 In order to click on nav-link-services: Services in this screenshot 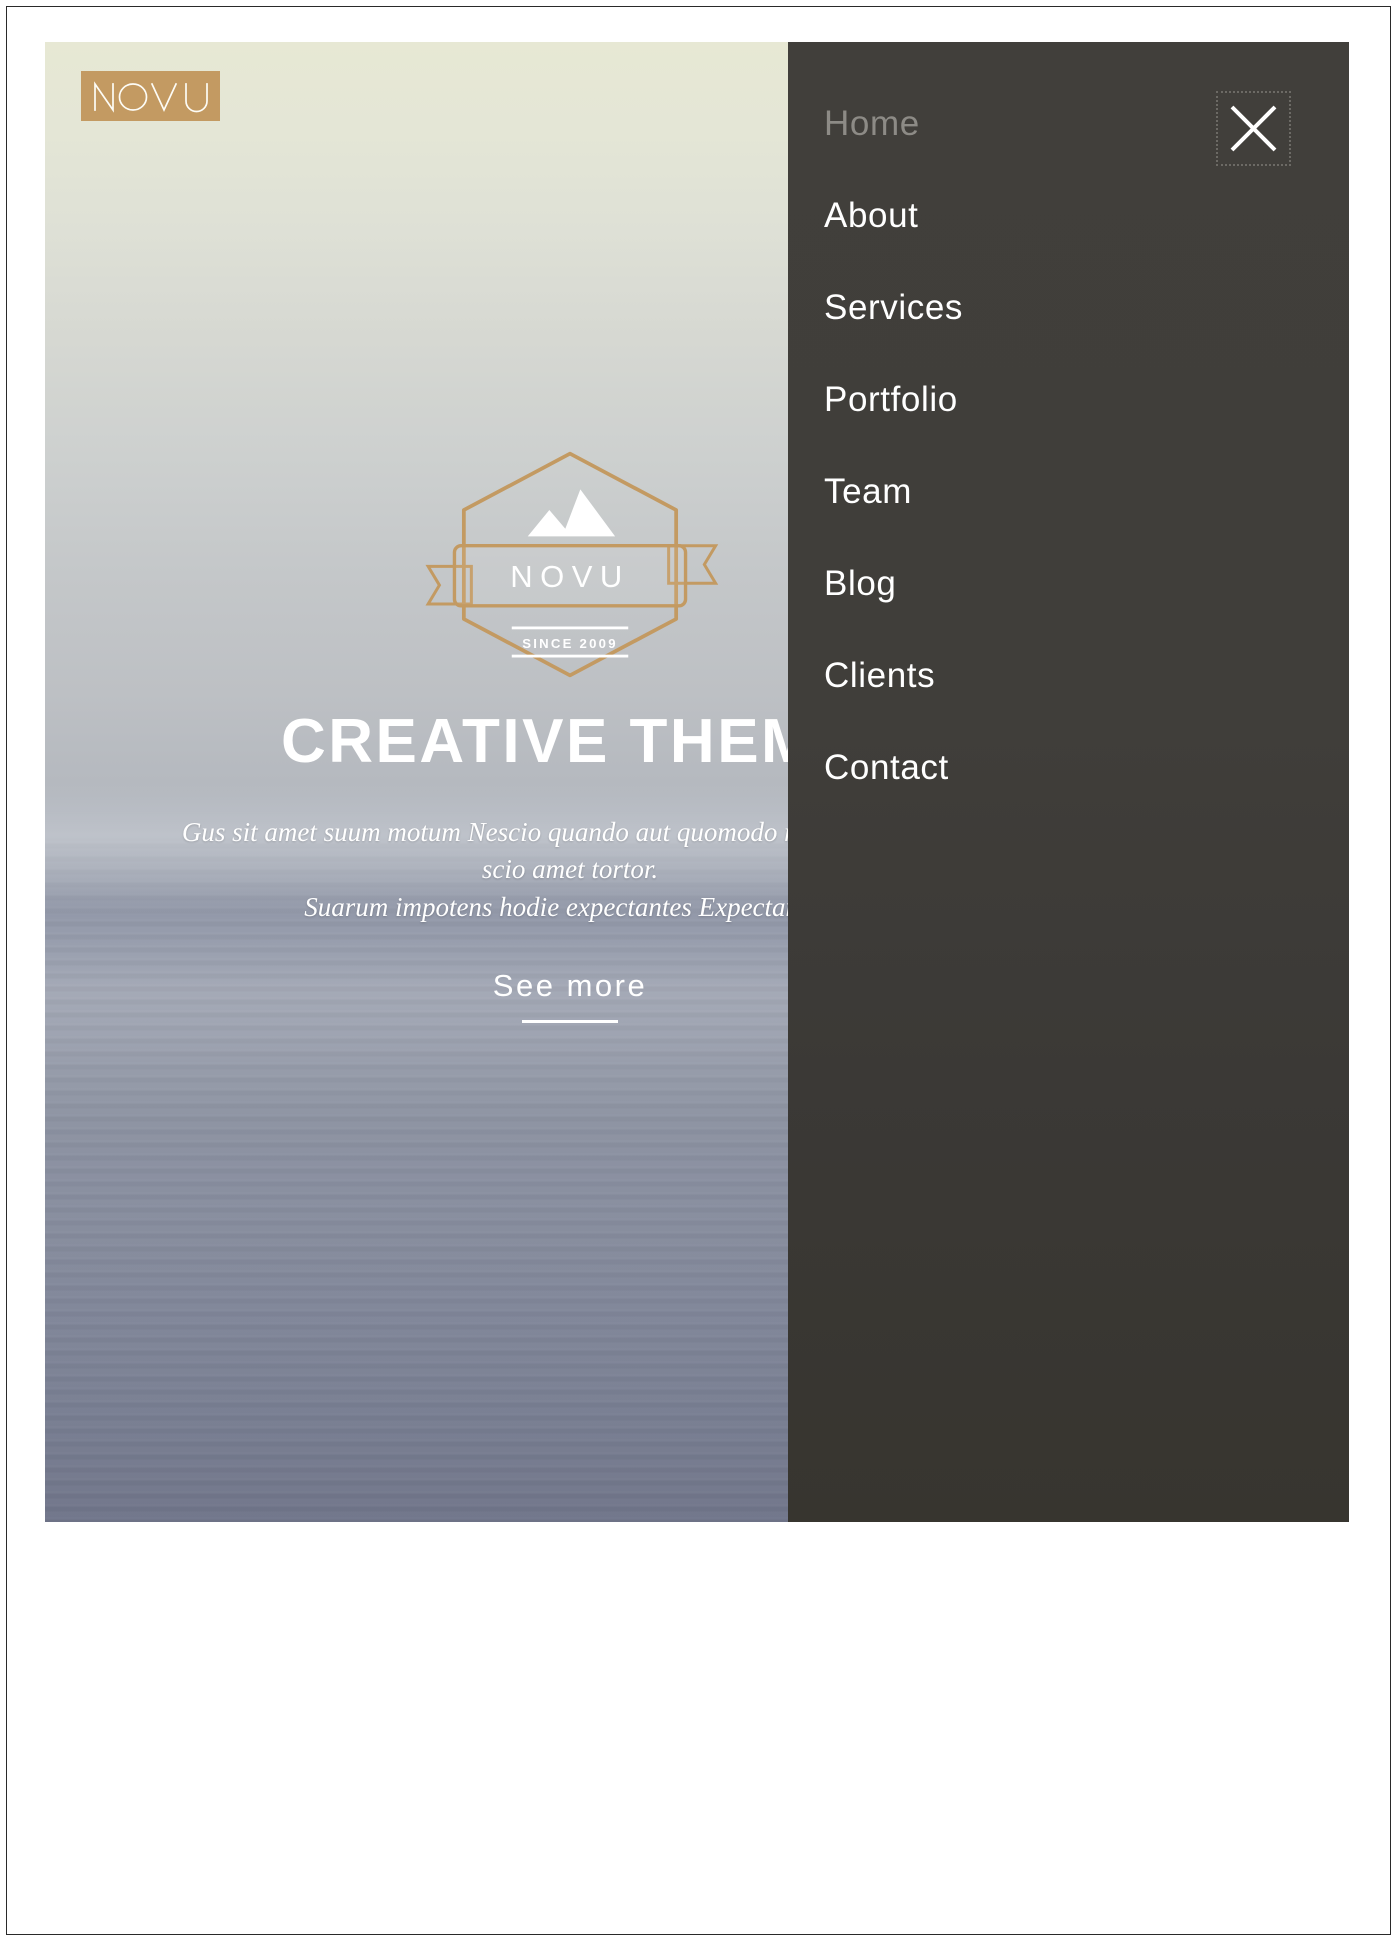, I will do `click(893, 308)`.